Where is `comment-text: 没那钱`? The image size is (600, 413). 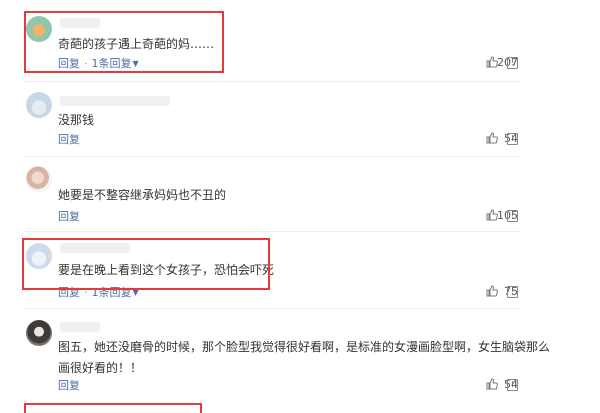
comment-text: 没那钱 is located at coordinates (76, 120).